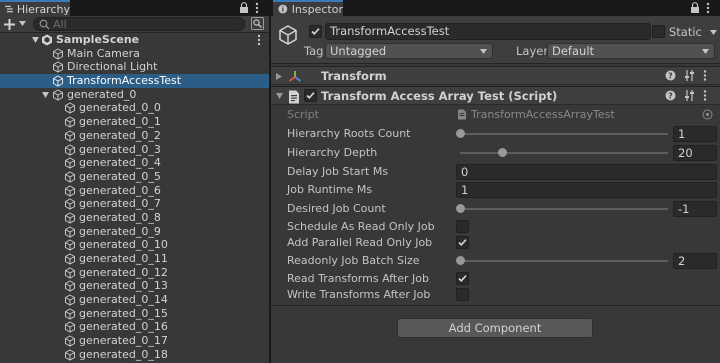 This screenshot has height=363, width=720. What do you see at coordinates (495, 115) in the screenshot?
I see `prop-script: Script TransformAccessArrayTest` at bounding box center [495, 115].